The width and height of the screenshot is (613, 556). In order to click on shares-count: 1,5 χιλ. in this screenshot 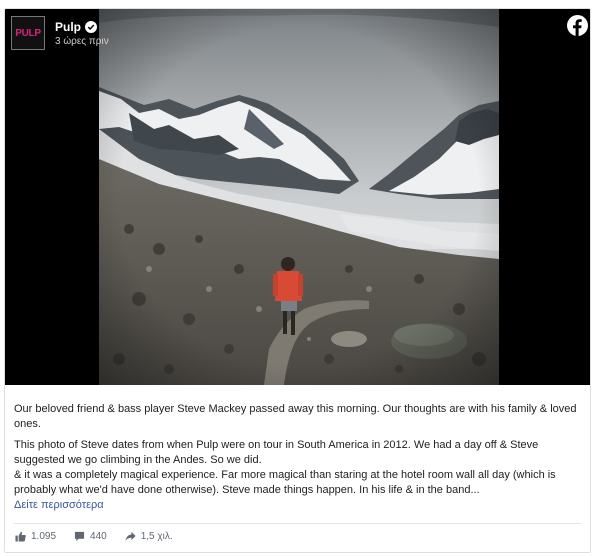, I will do `click(156, 536)`.